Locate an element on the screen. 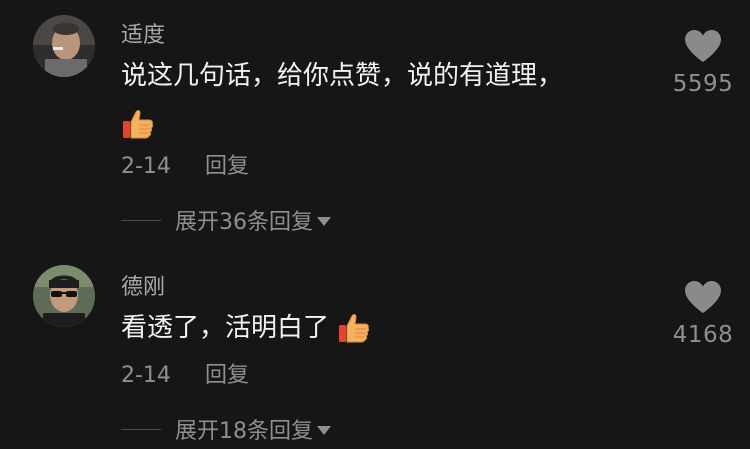 The height and width of the screenshot is (449, 750). comment-text-body: 说这几句话，给你点赞，说的有道理， is located at coordinates (342, 76).